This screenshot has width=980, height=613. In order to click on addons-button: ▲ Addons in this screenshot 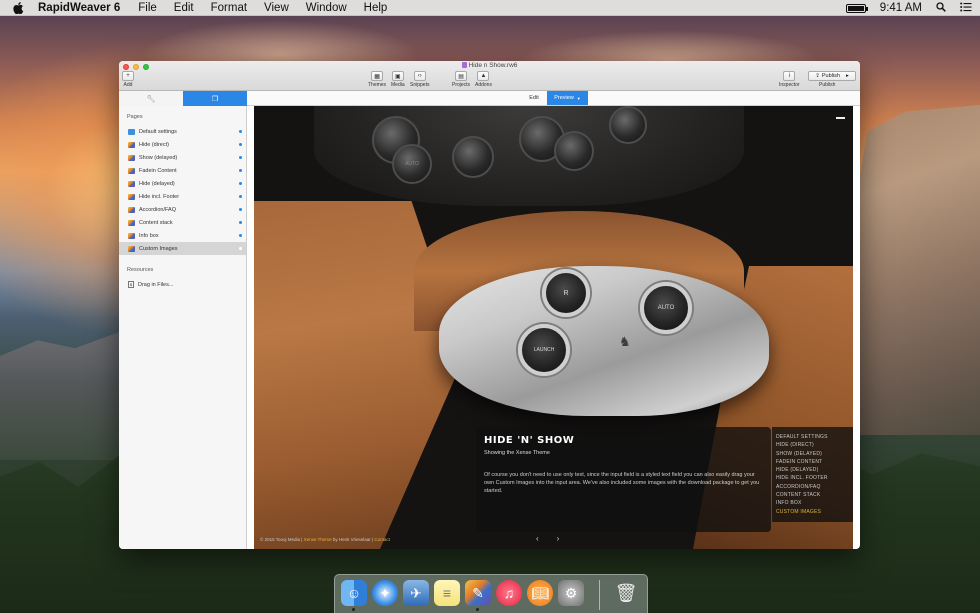, I will do `click(483, 79)`.